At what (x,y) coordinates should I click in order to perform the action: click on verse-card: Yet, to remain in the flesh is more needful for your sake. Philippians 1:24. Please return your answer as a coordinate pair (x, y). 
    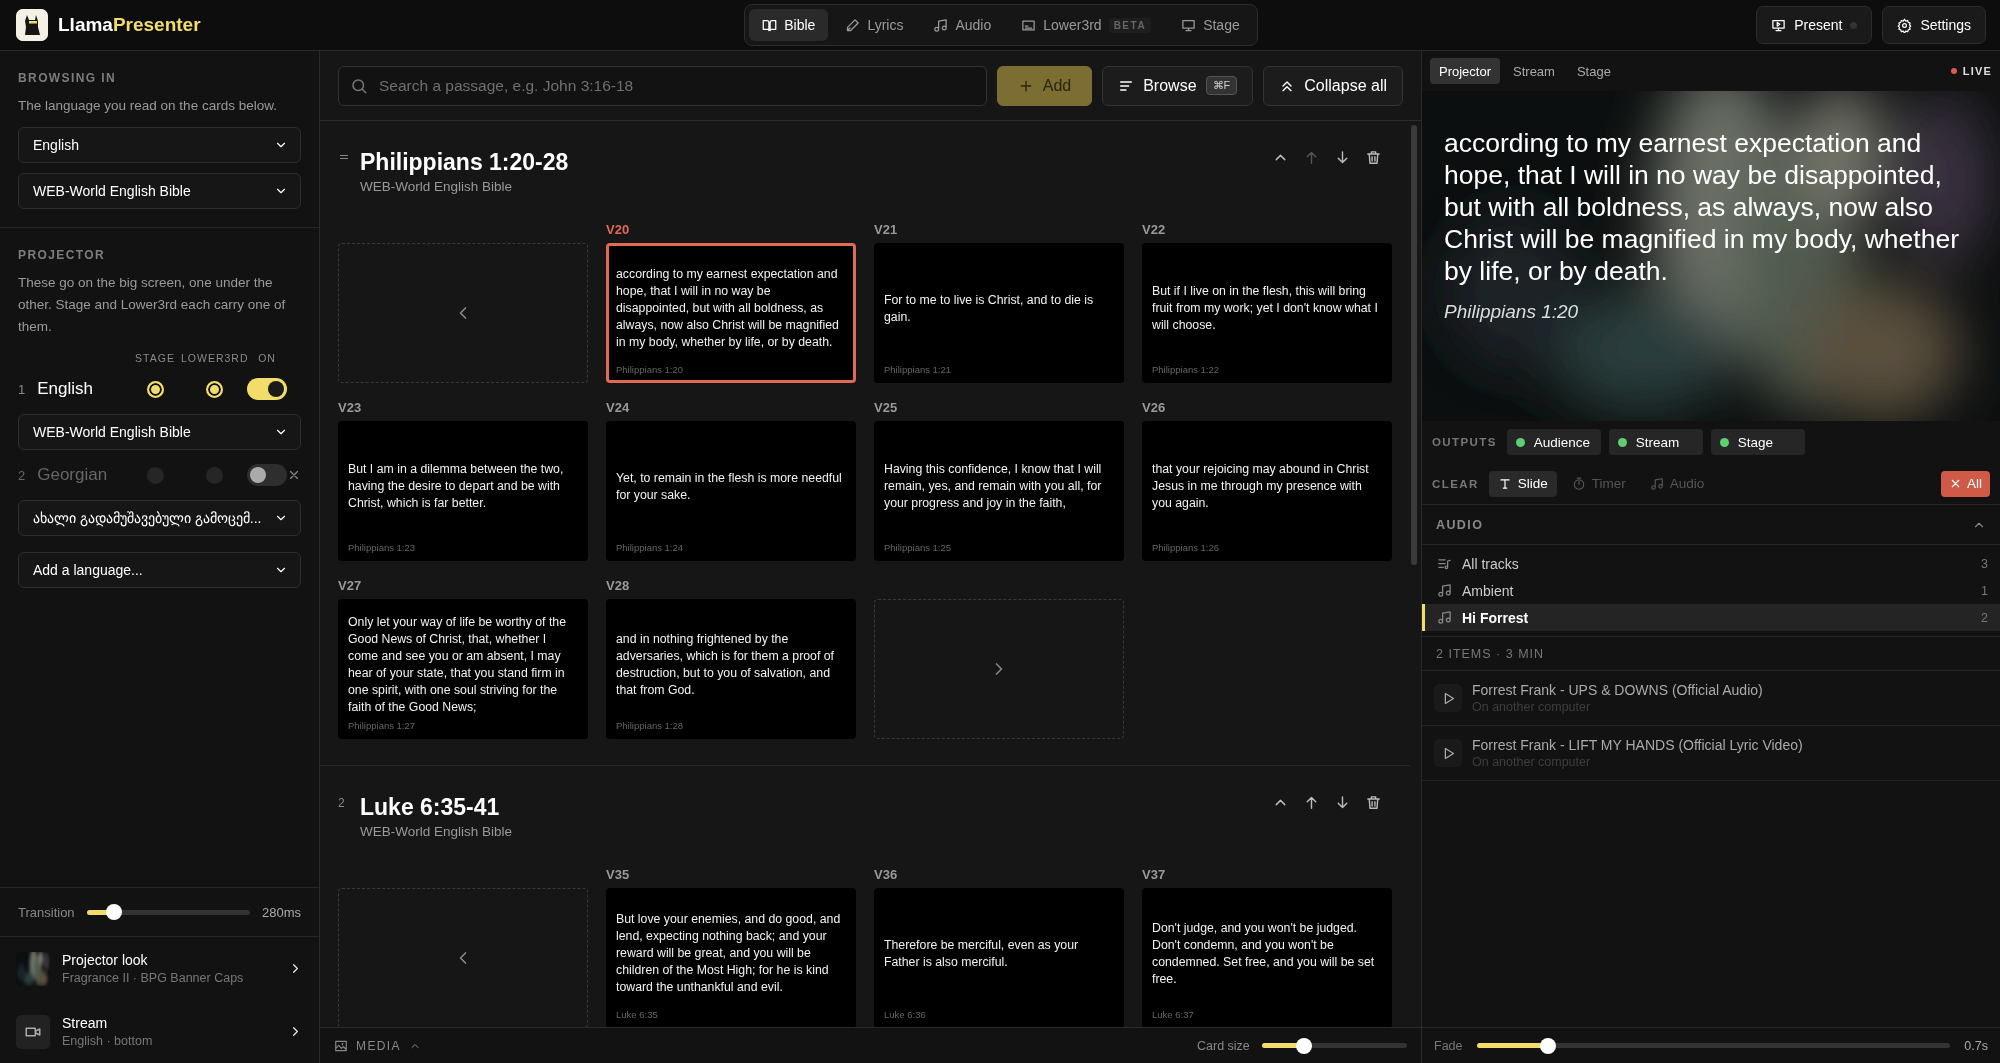
    Looking at the image, I should click on (731, 491).